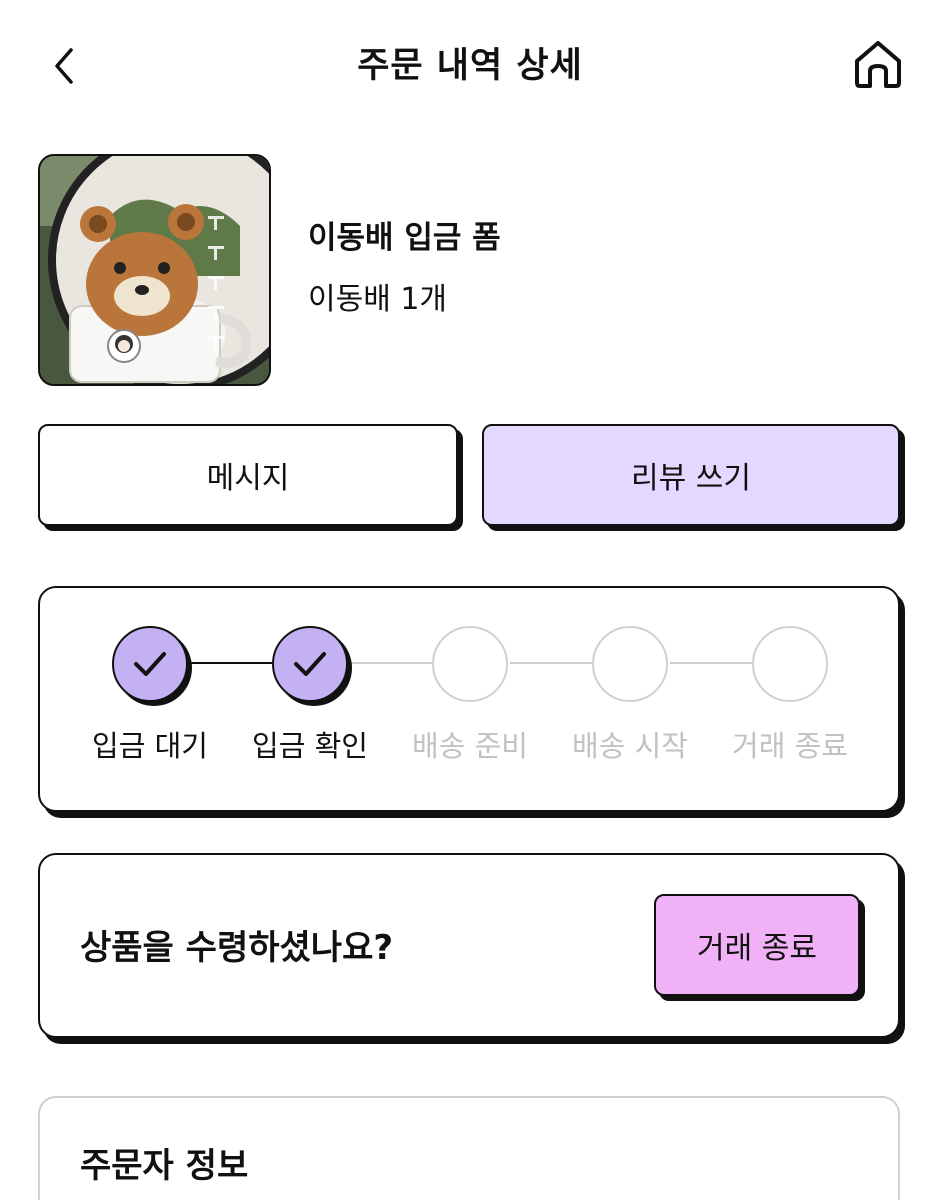 Image resolution: width=940 pixels, height=1200 pixels. I want to click on step-label: 입금 대기, so click(150, 746).